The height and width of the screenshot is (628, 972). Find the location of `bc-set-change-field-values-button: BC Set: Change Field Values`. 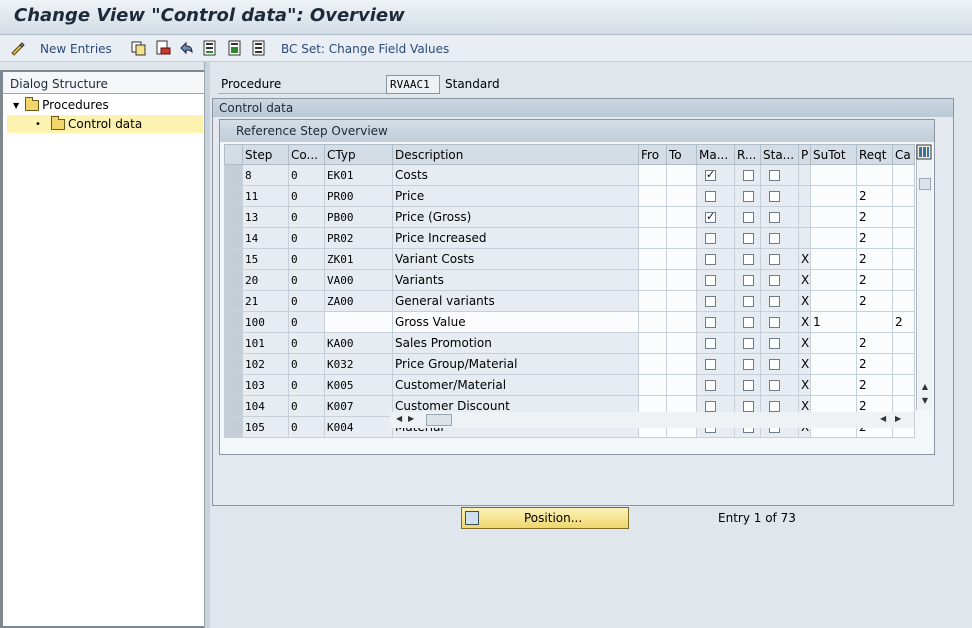

bc-set-change-field-values-button: BC Set: Change Field Values is located at coordinates (365, 49).